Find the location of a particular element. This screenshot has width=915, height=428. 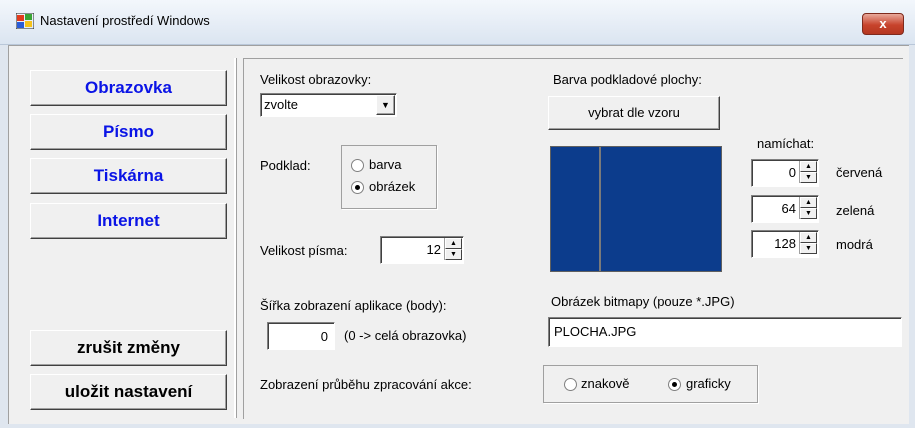

window-title: Nastavení prostředí Windows is located at coordinates (125, 20).